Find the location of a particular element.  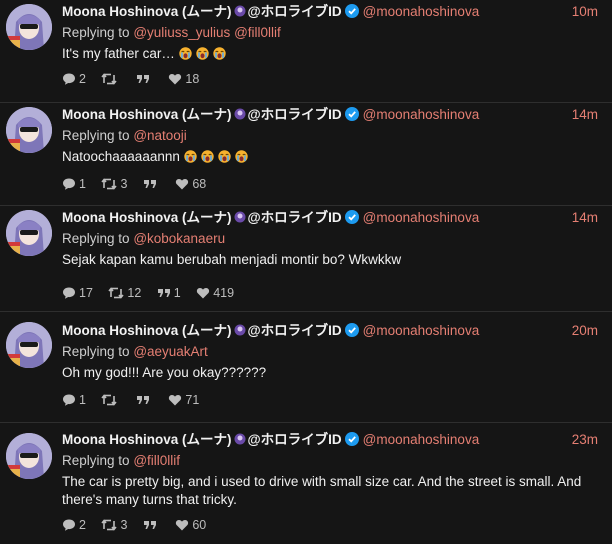

tweet-actions: 2 18 is located at coordinates (136, 79).